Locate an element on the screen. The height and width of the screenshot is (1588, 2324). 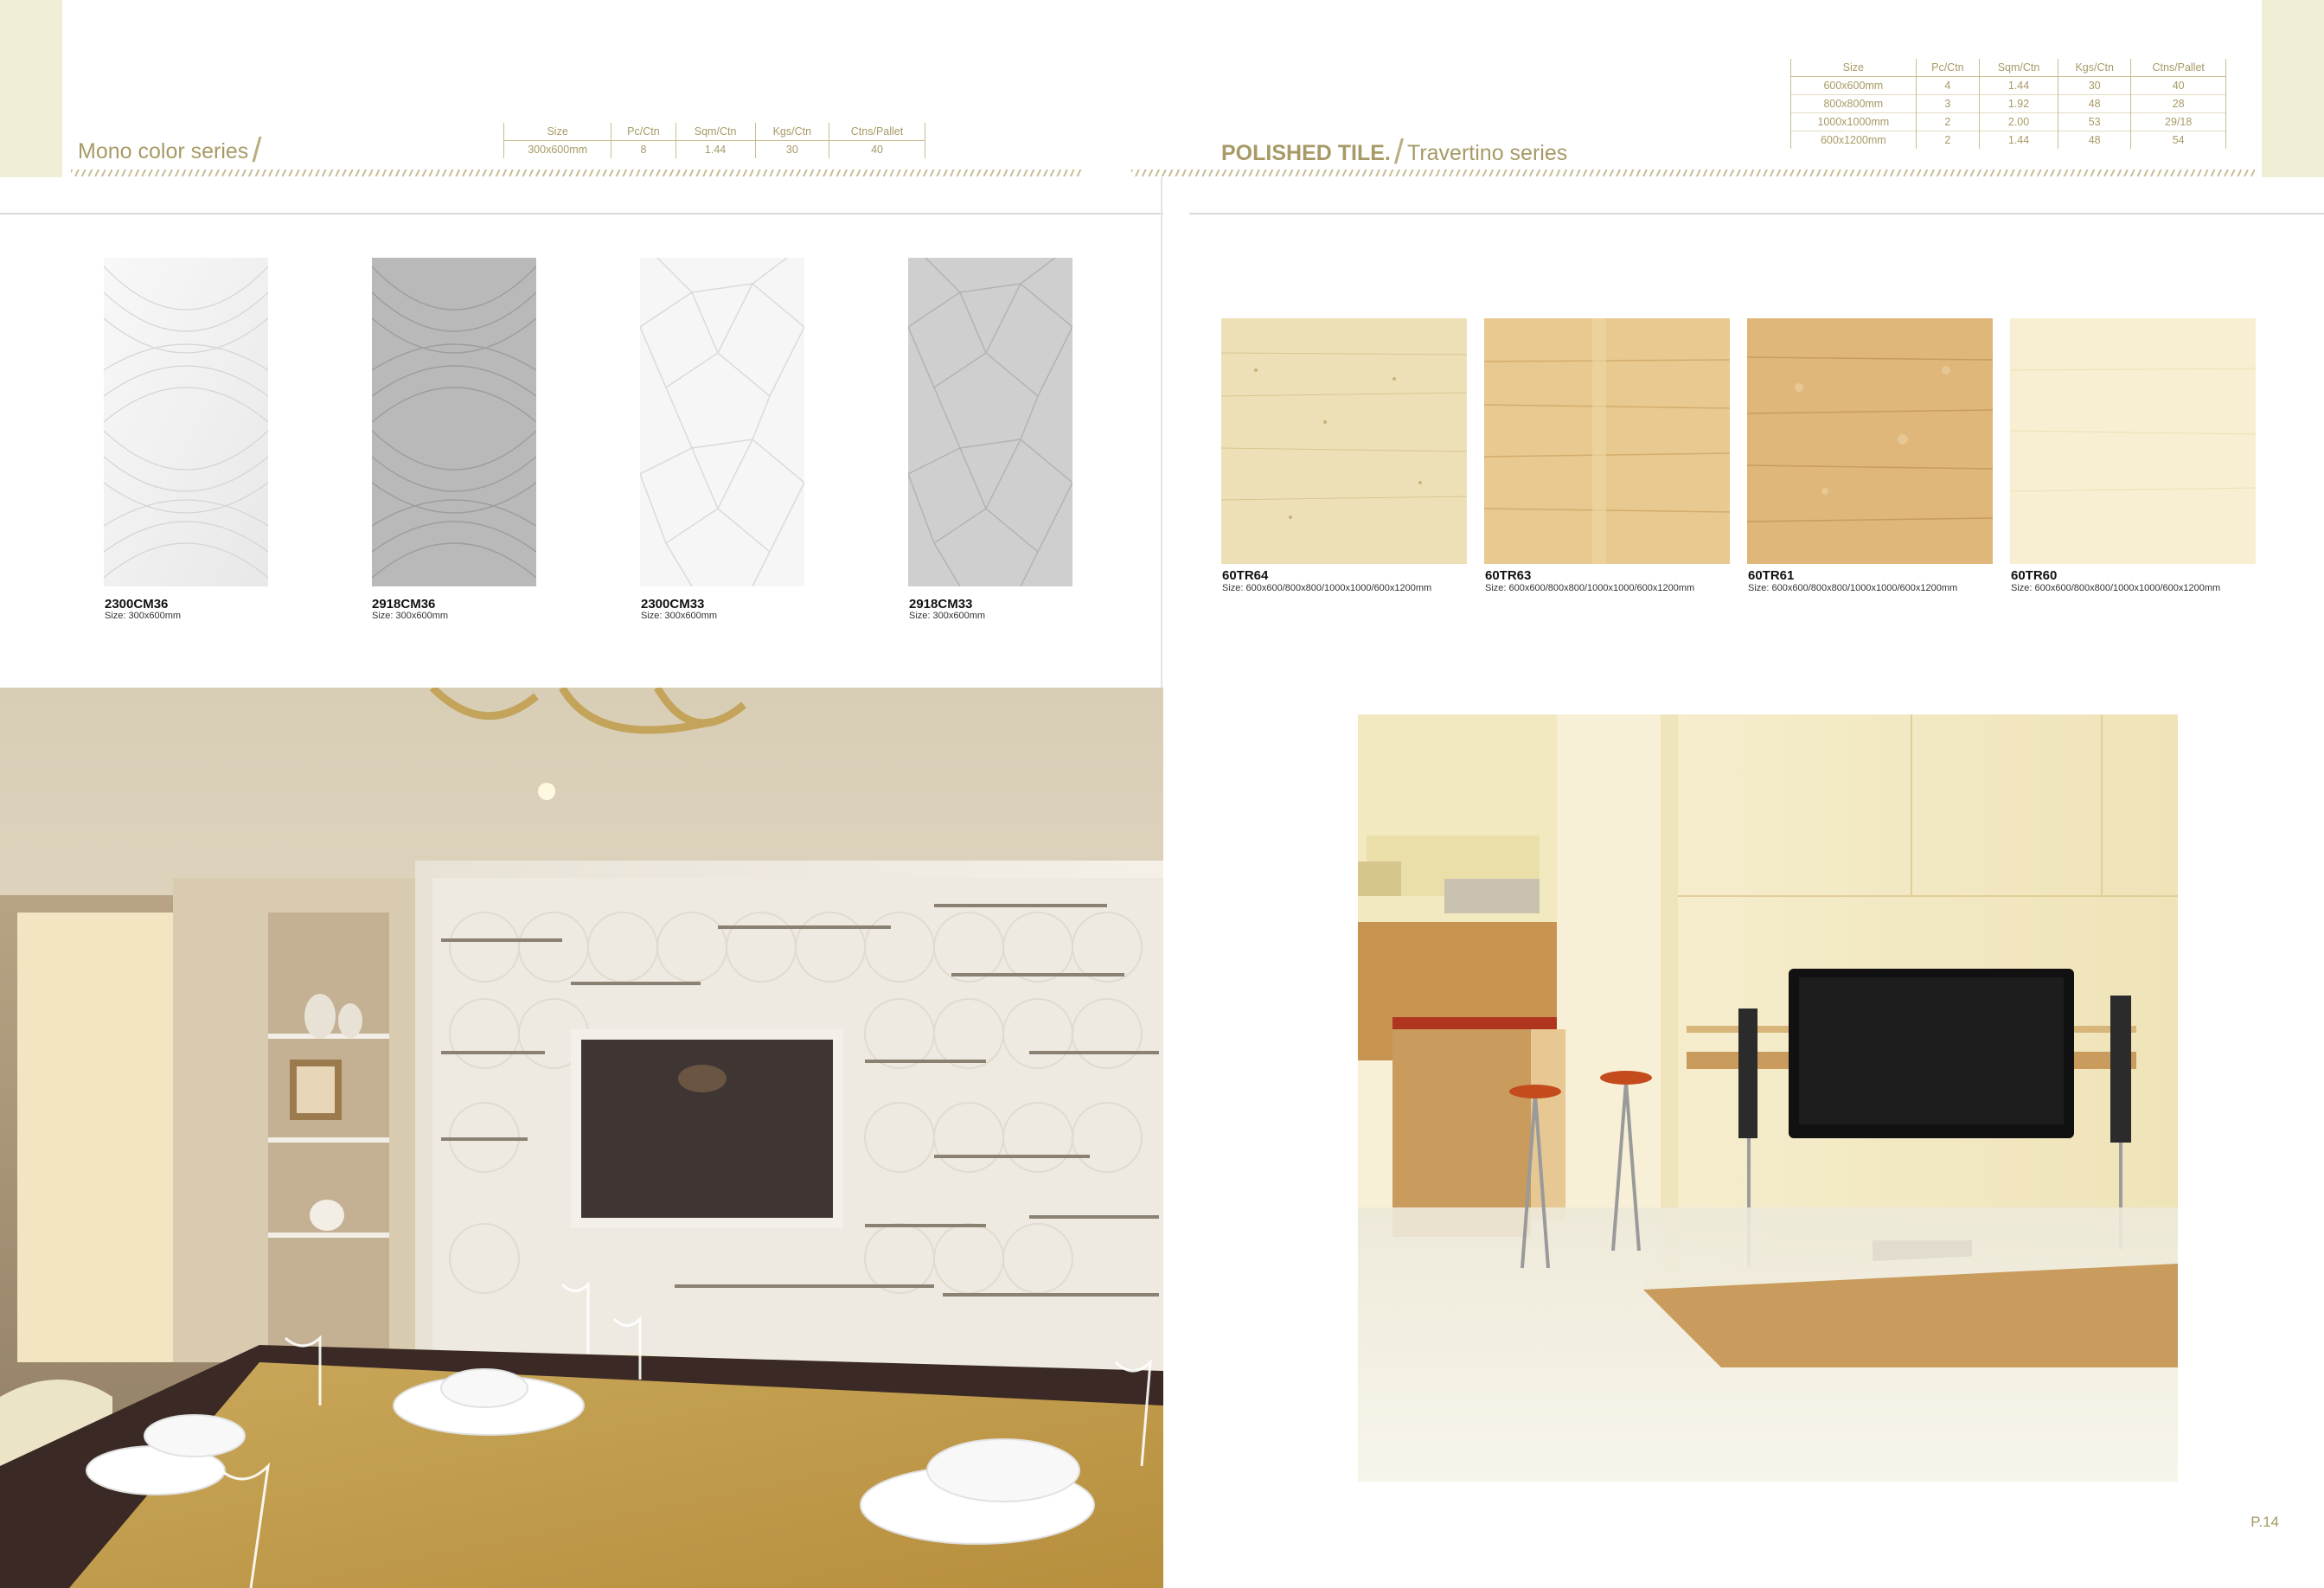
tile-code: 2918CM36 is located at coordinates (404, 604).